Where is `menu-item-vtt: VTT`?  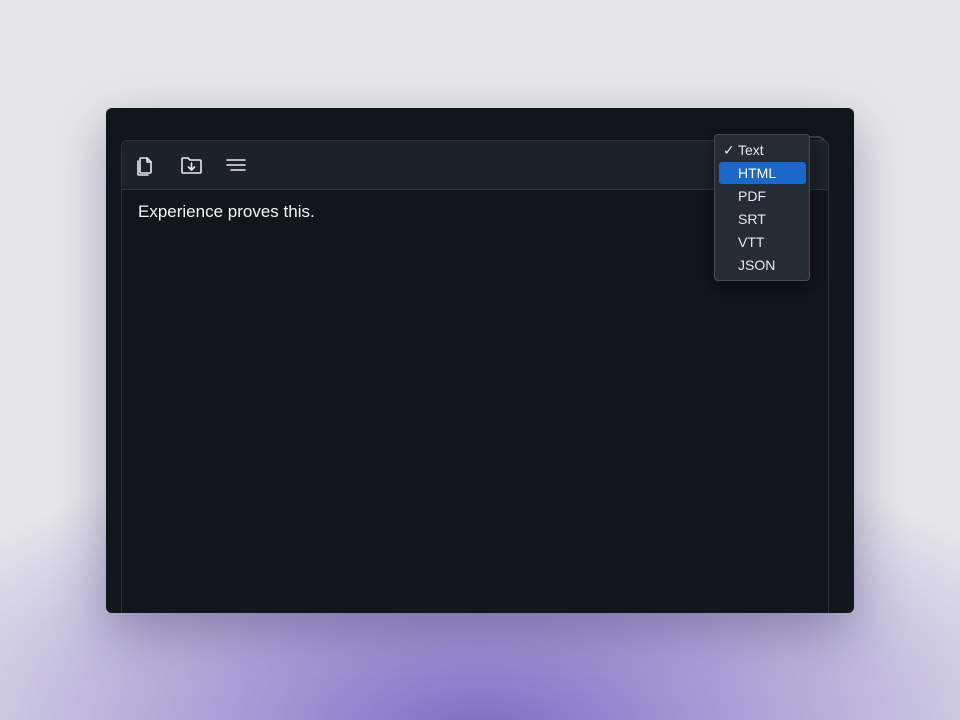
menu-item-vtt: VTT is located at coordinates (762, 242).